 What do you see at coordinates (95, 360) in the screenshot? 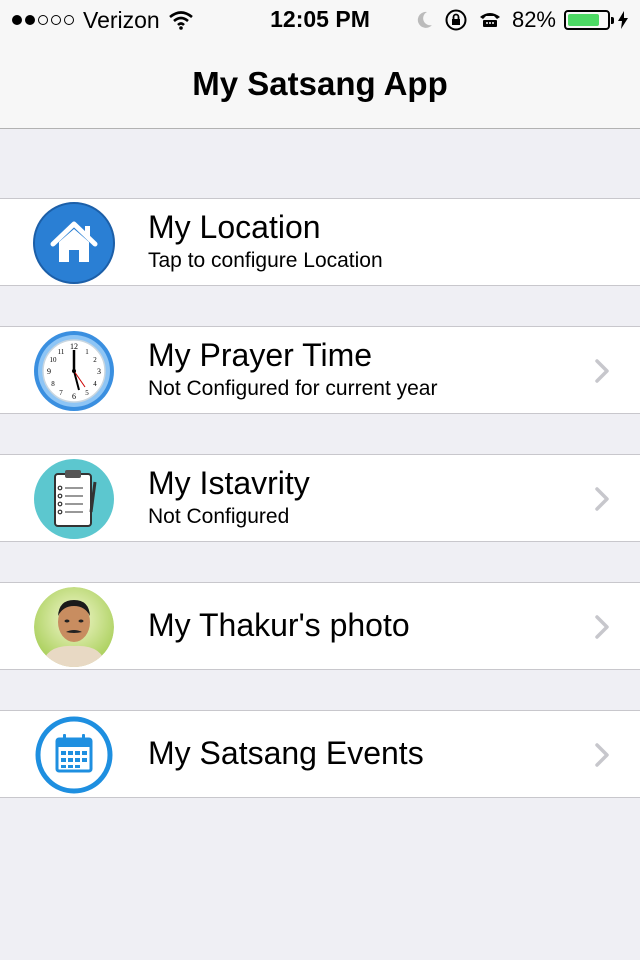
I see `svg-text: 2` at bounding box center [95, 360].